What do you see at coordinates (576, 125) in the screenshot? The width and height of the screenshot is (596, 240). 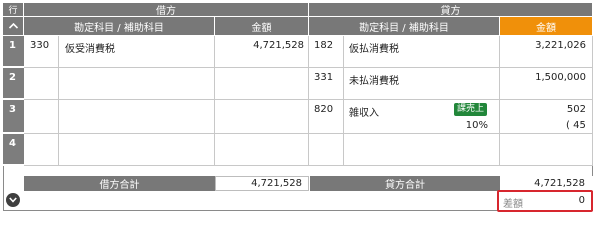 I see `tax-amount: ( 45` at bounding box center [576, 125].